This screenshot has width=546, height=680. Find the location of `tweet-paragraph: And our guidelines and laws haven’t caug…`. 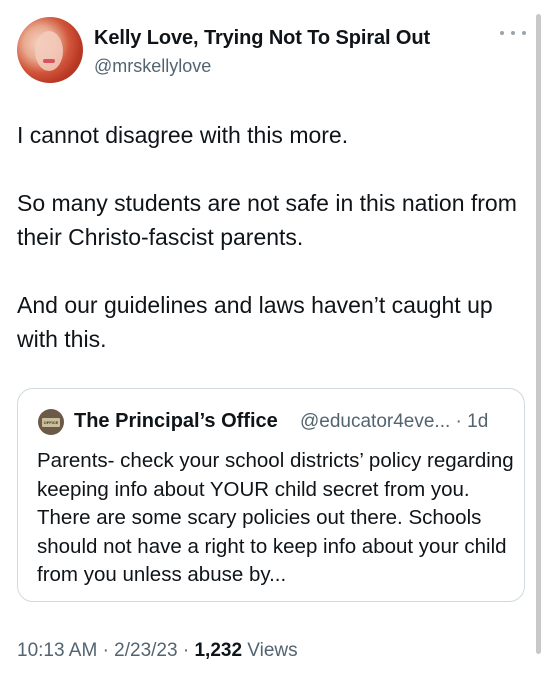

tweet-paragraph: And our guidelines and laws haven’t caug… is located at coordinates (255, 322).